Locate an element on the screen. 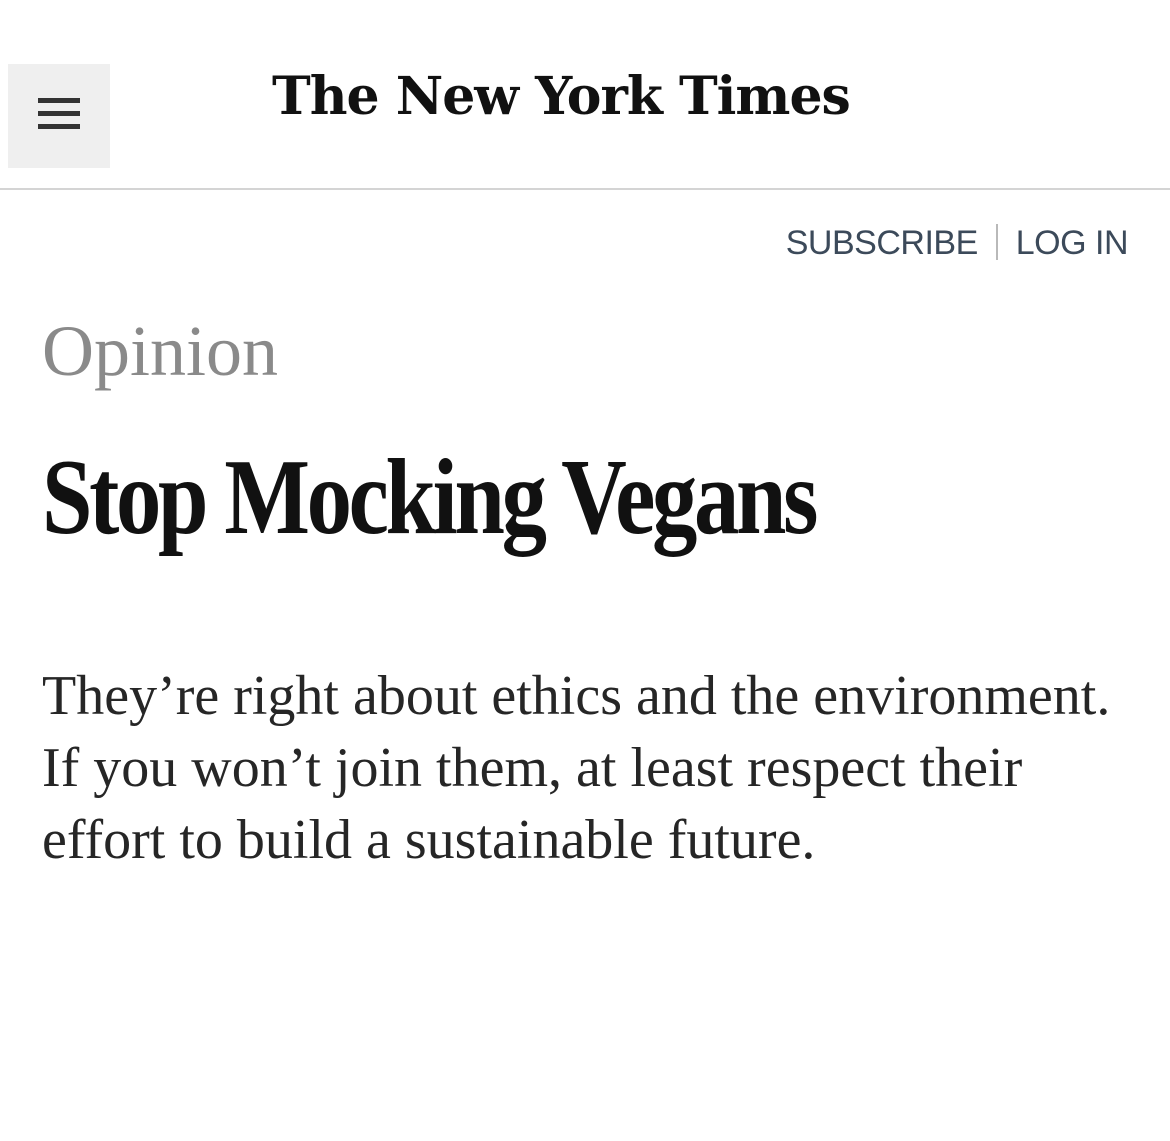  masthead-logo: The New York Times is located at coordinates (592, 97).